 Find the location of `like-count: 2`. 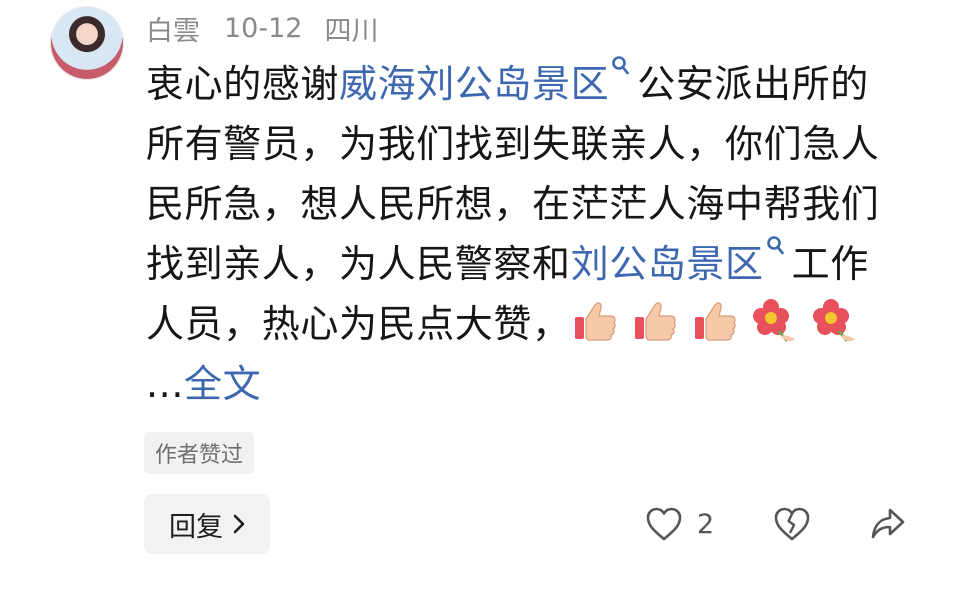

like-count: 2 is located at coordinates (706, 524).